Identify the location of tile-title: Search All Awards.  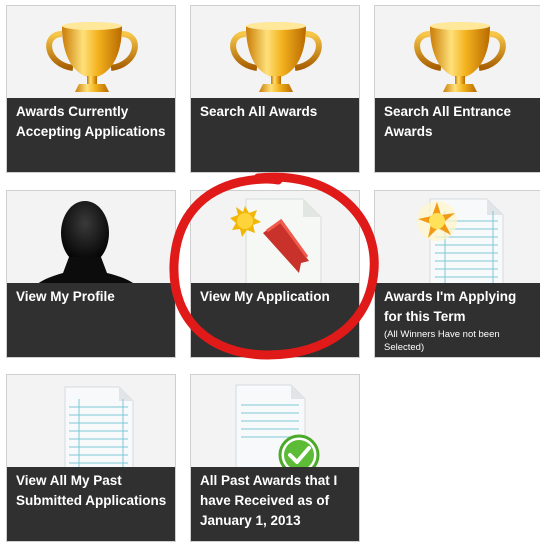
(259, 111).